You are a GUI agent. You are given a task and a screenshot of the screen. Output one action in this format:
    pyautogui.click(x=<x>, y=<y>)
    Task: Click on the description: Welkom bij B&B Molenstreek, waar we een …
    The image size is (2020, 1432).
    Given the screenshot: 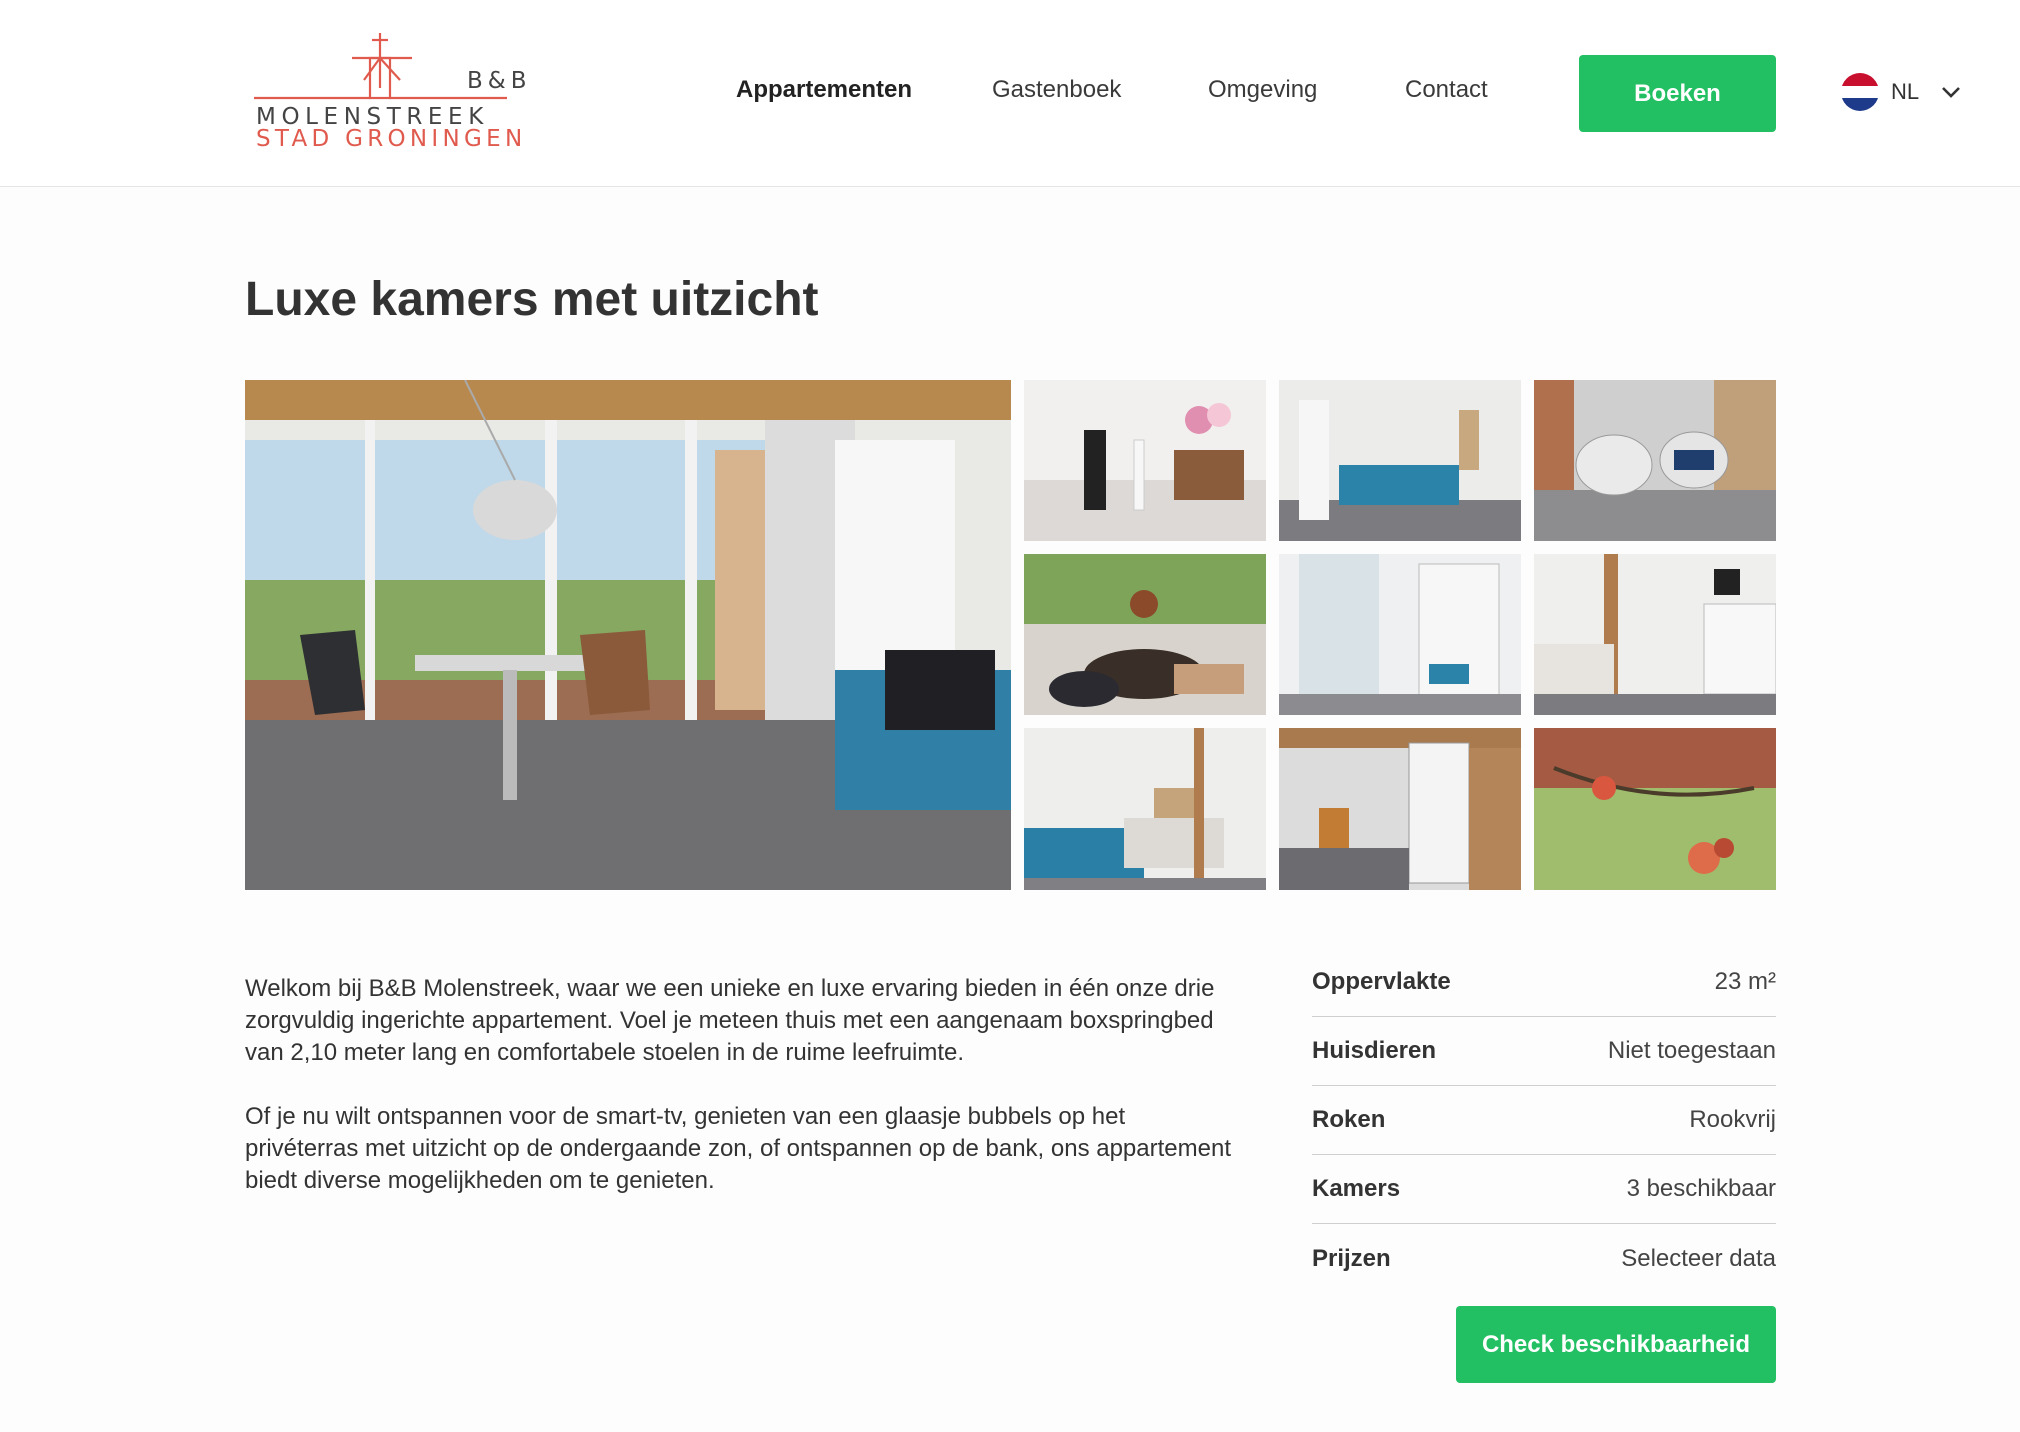 What is the action you would take?
    pyautogui.click(x=740, y=1085)
    